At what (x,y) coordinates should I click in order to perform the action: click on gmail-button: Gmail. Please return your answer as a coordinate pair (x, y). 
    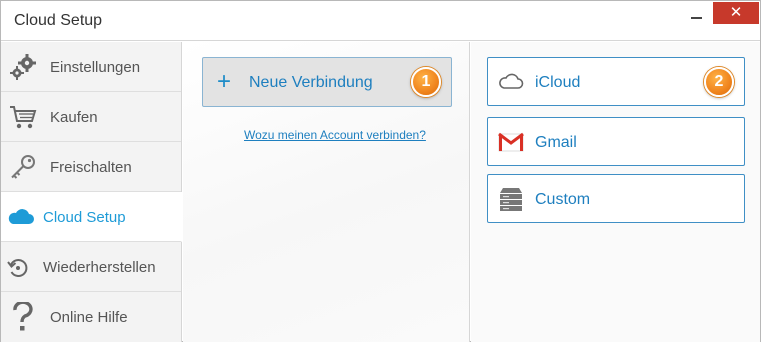
    Looking at the image, I should click on (616, 141).